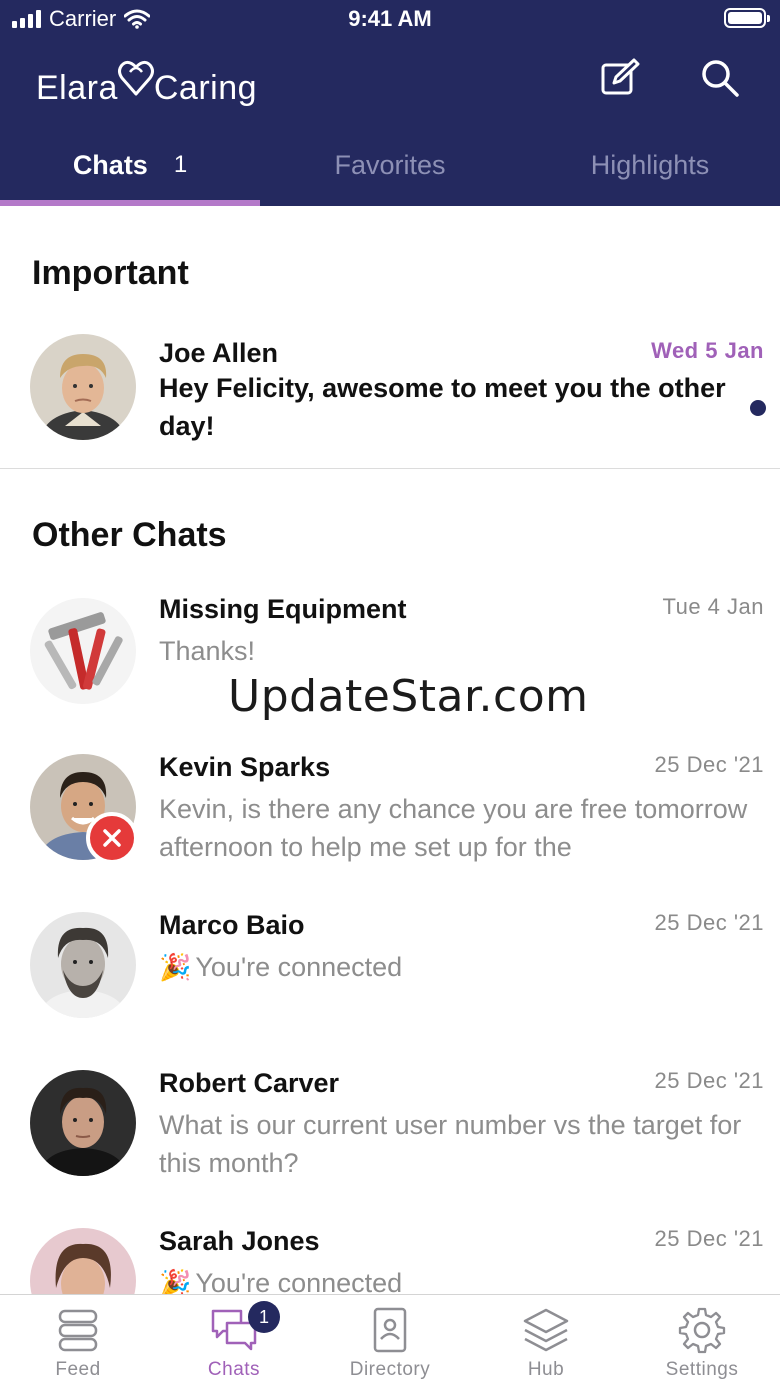 This screenshot has width=780, height=1387. I want to click on app-logo: Elara Caring, so click(146, 80).